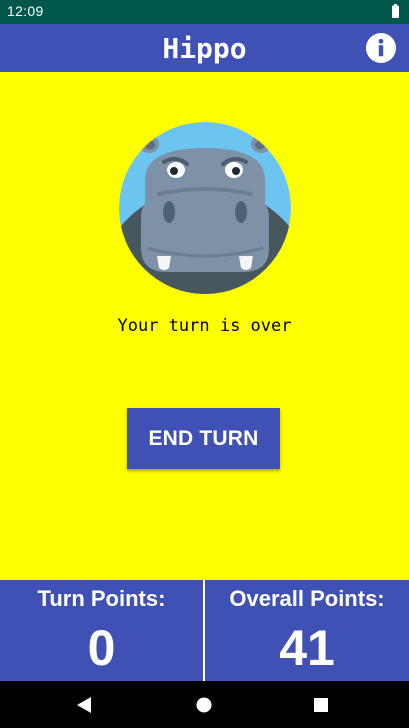  What do you see at coordinates (203, 438) in the screenshot?
I see `end-turn-button: END TURN` at bounding box center [203, 438].